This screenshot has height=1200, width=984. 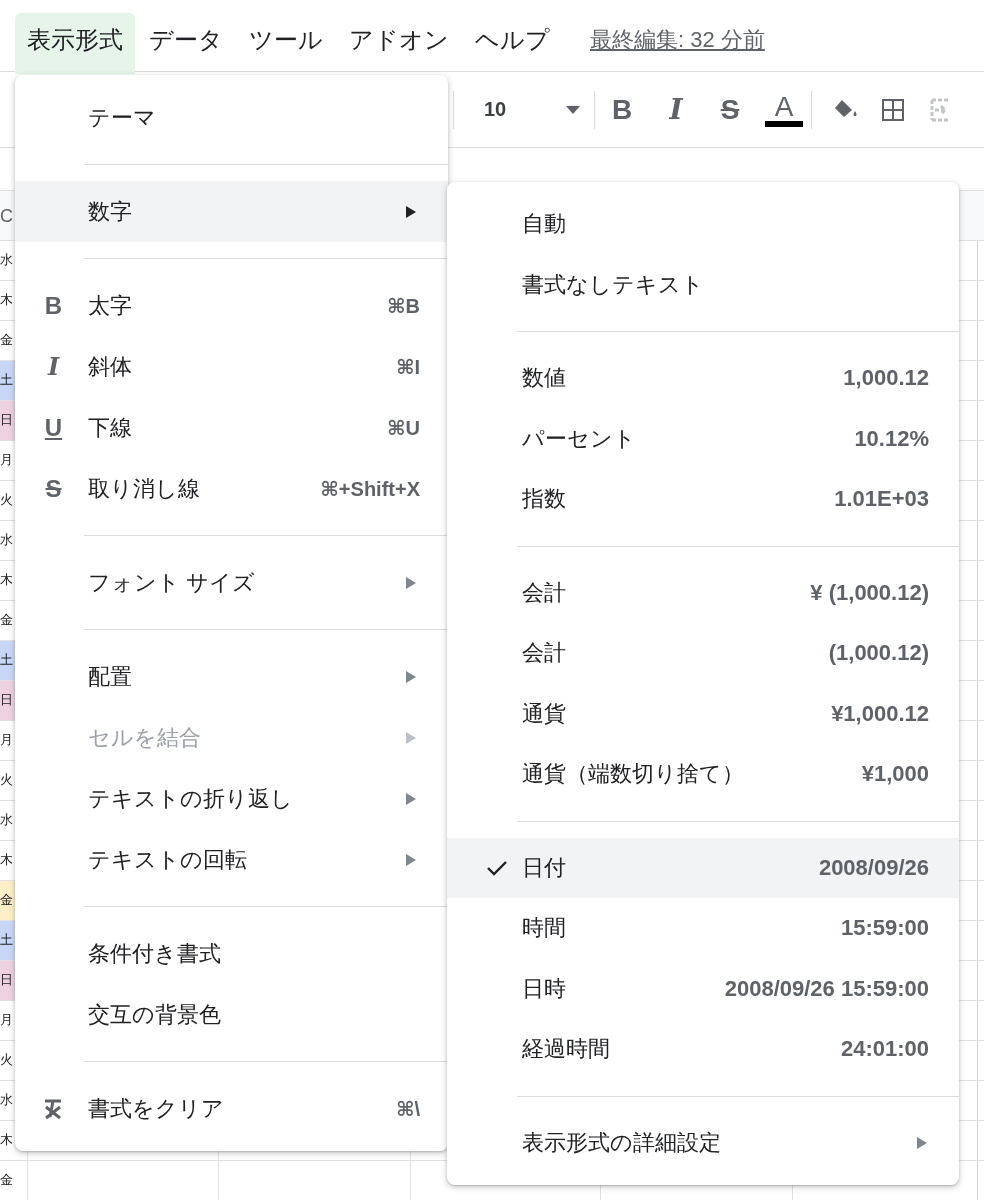 I want to click on strike-button: S, so click(x=730, y=109).